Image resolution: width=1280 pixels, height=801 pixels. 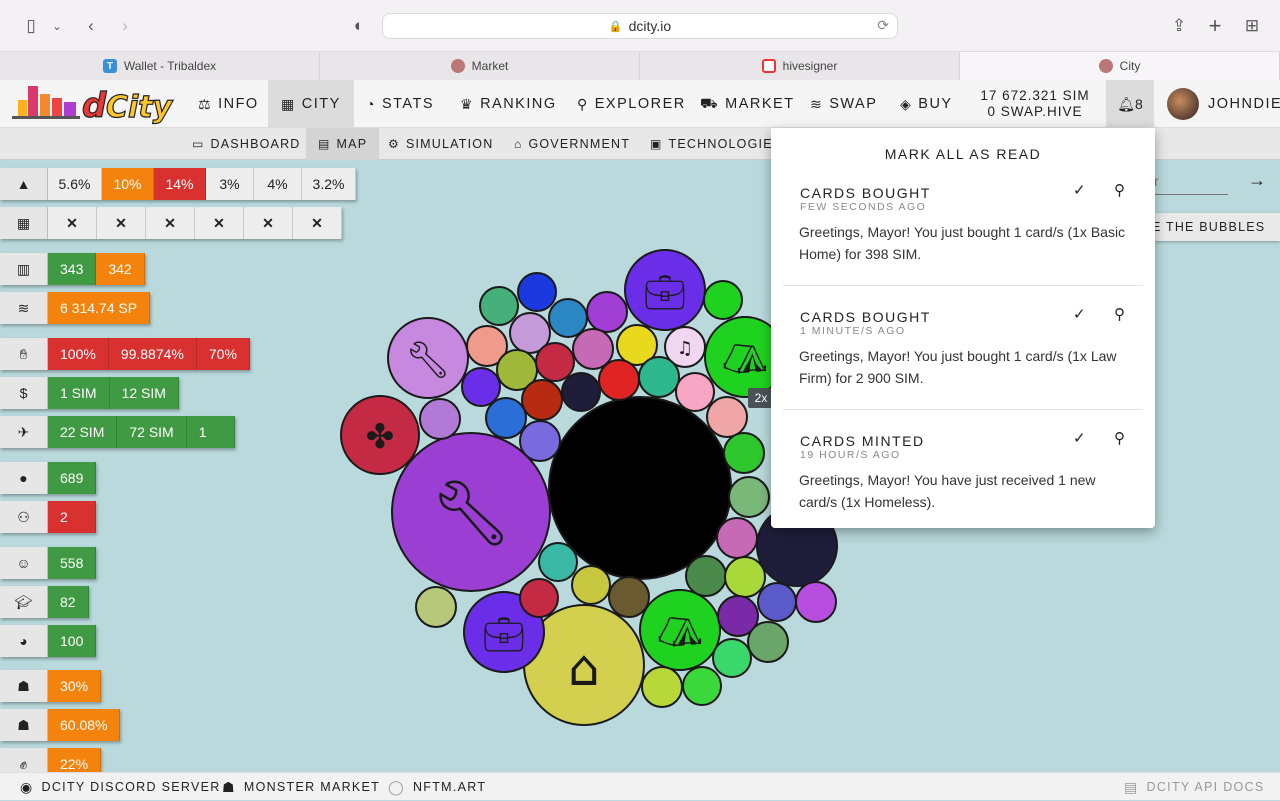 What do you see at coordinates (1244, 104) in the screenshot?
I see `username: JOHNDIEG` at bounding box center [1244, 104].